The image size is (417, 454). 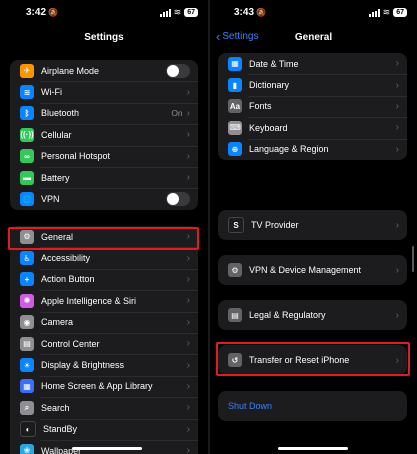 What do you see at coordinates (235, 63) in the screenshot?
I see `calendar-icon: ▦` at bounding box center [235, 63].